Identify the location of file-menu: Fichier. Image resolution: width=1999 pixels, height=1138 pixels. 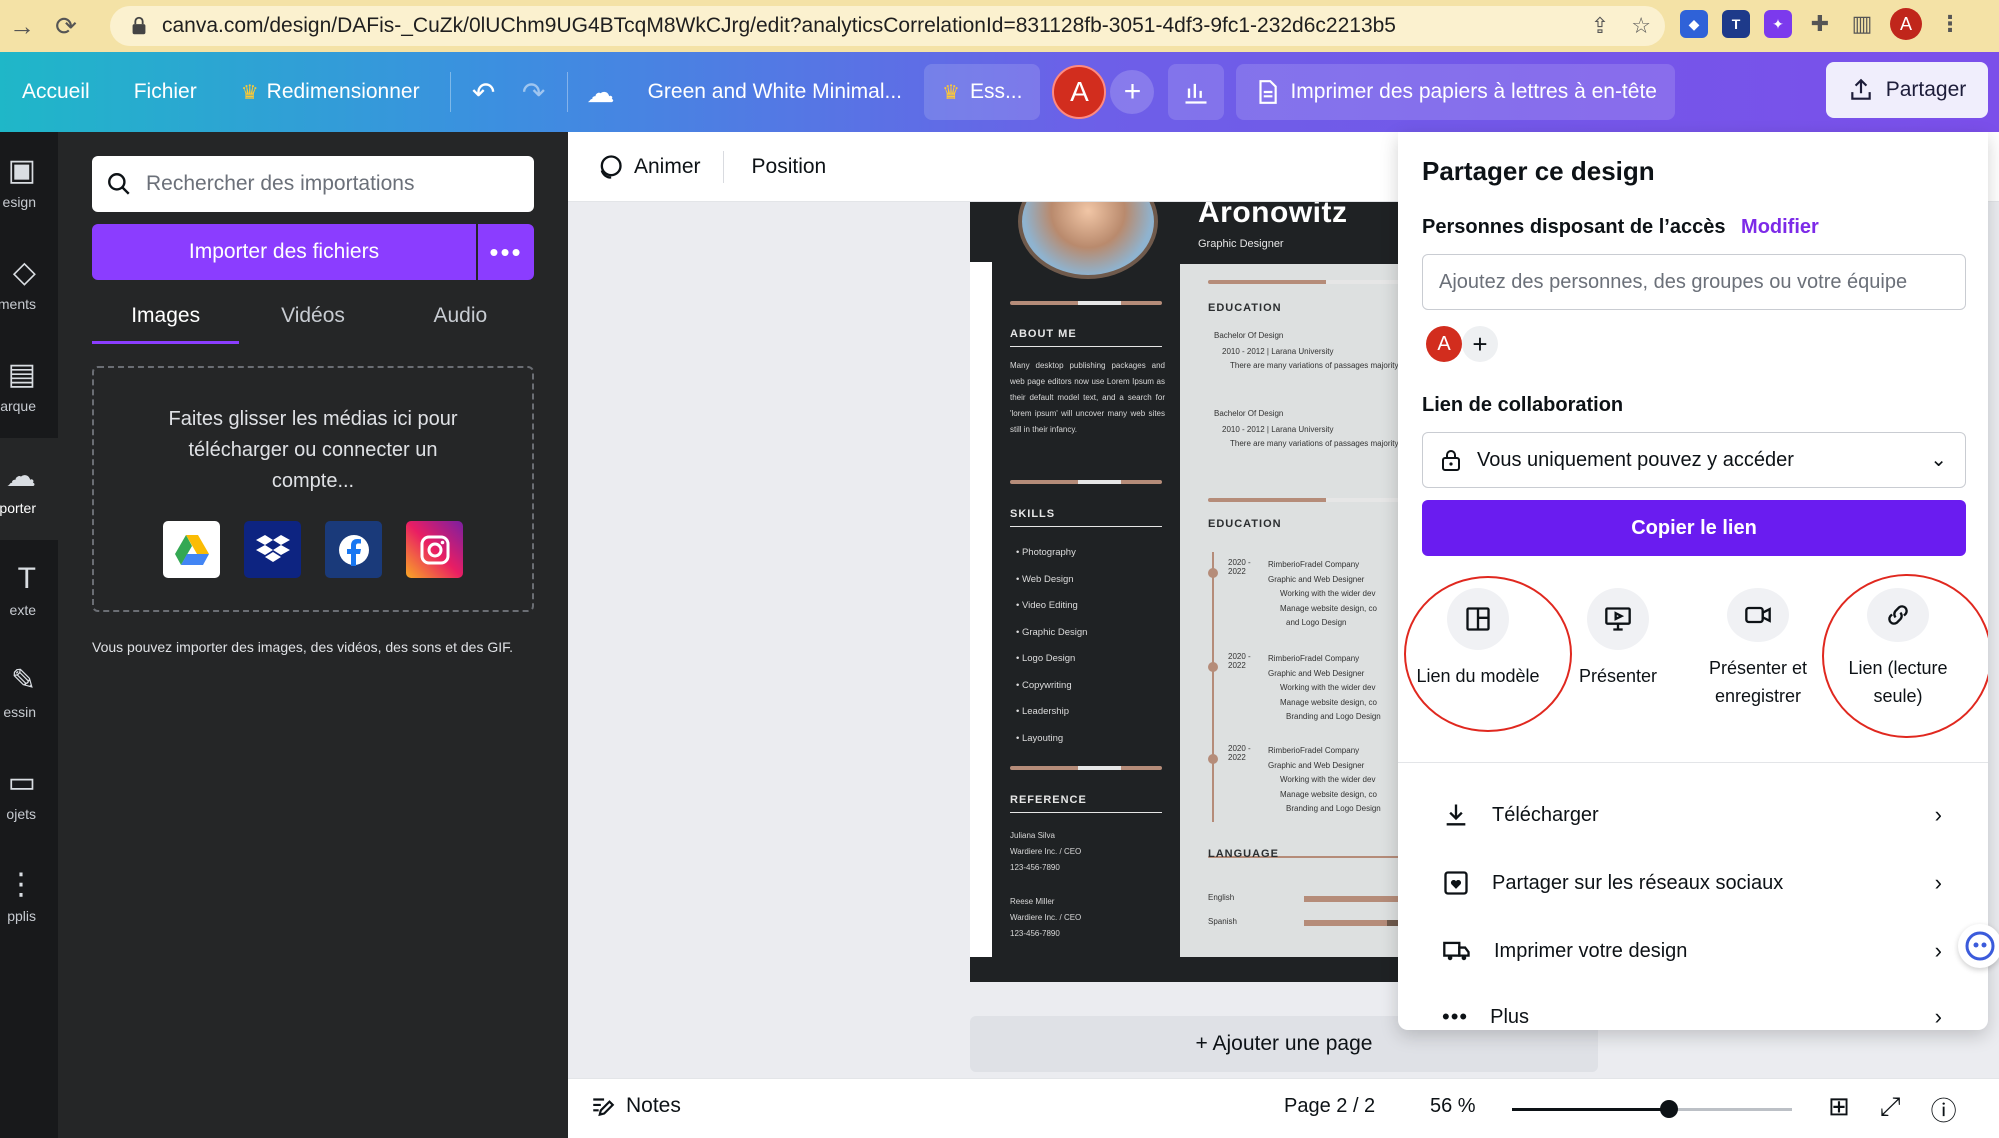
(165, 92).